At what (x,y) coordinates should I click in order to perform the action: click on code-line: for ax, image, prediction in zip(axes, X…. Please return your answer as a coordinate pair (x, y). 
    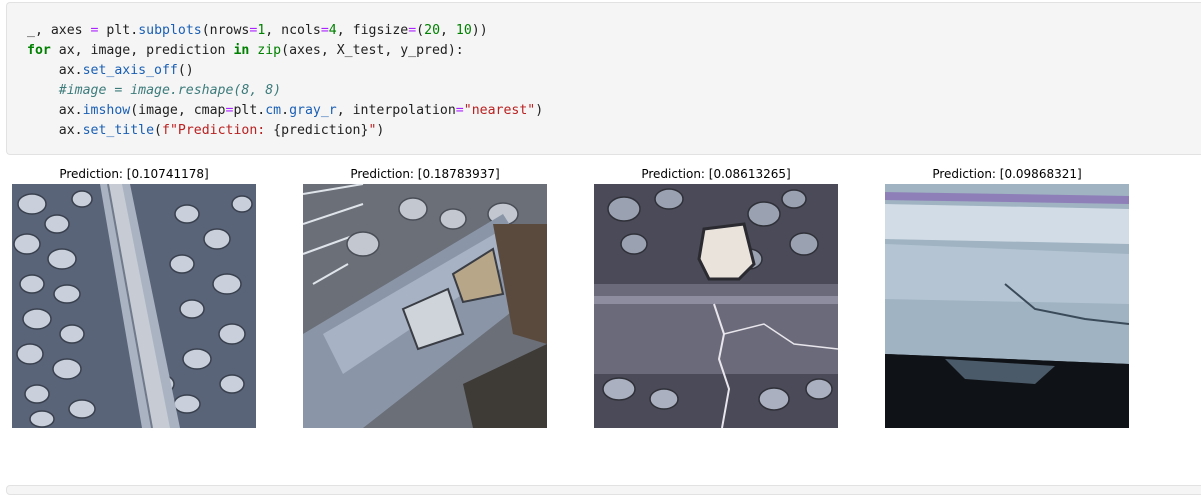
    Looking at the image, I should click on (245, 50).